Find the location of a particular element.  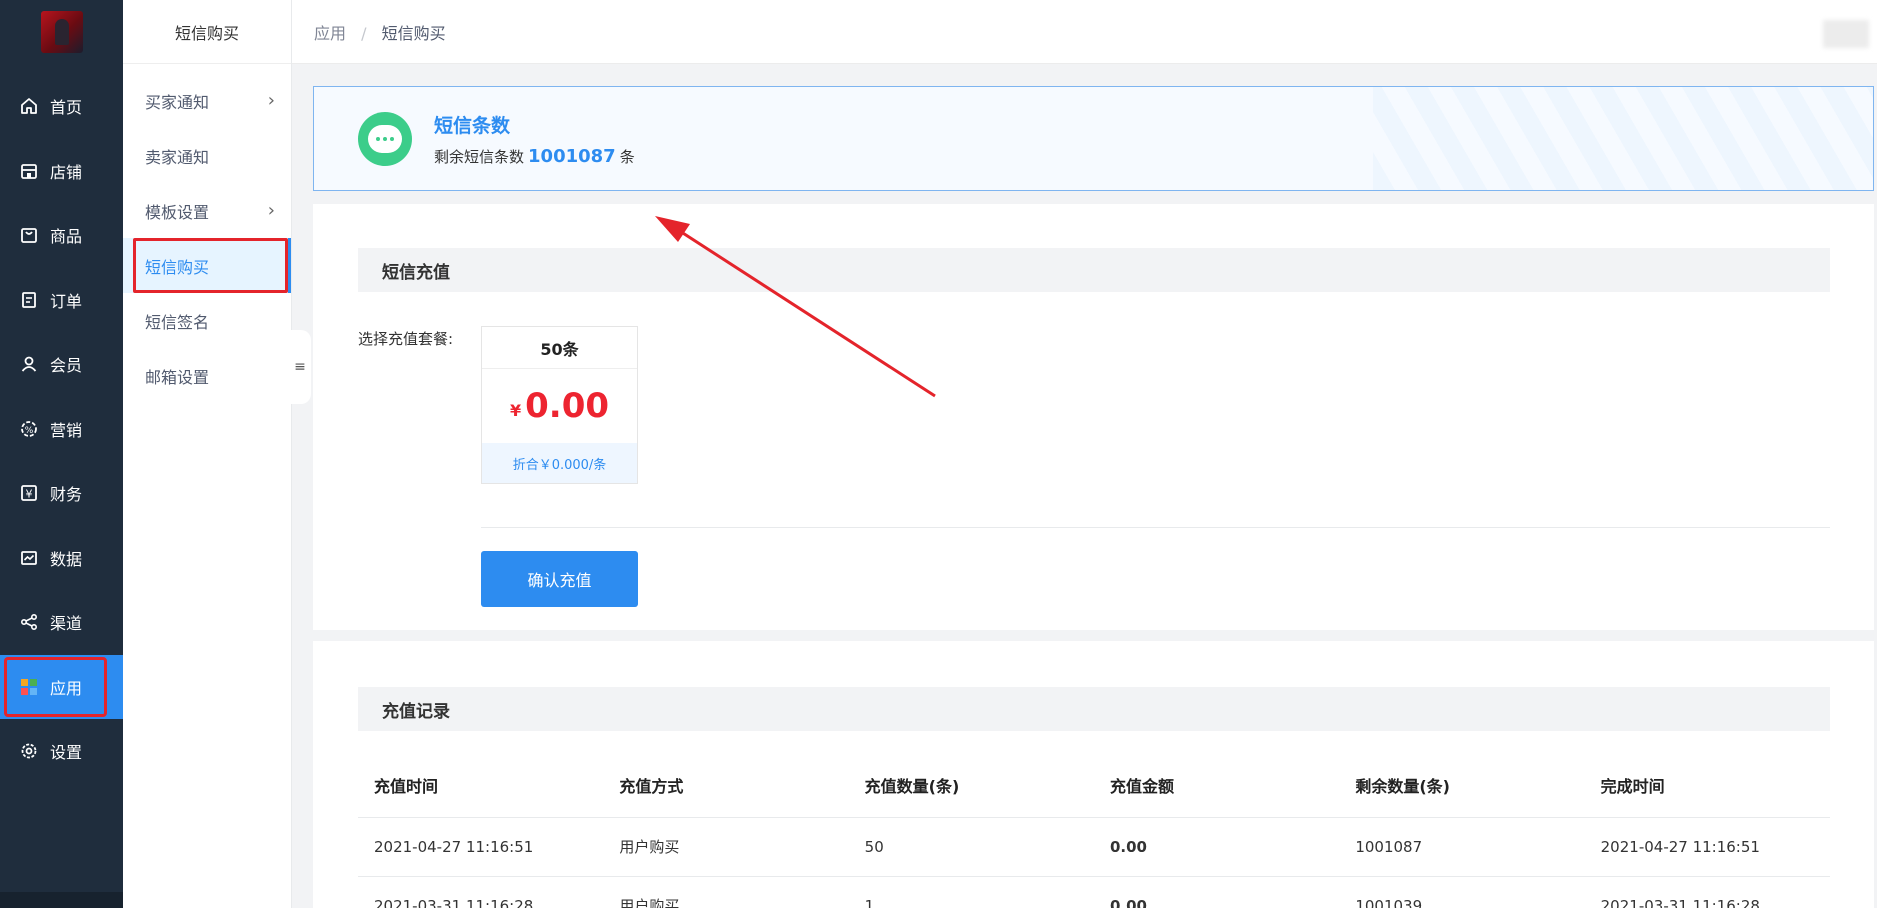

sidebar-item-orders: 订单 is located at coordinates (61, 300).